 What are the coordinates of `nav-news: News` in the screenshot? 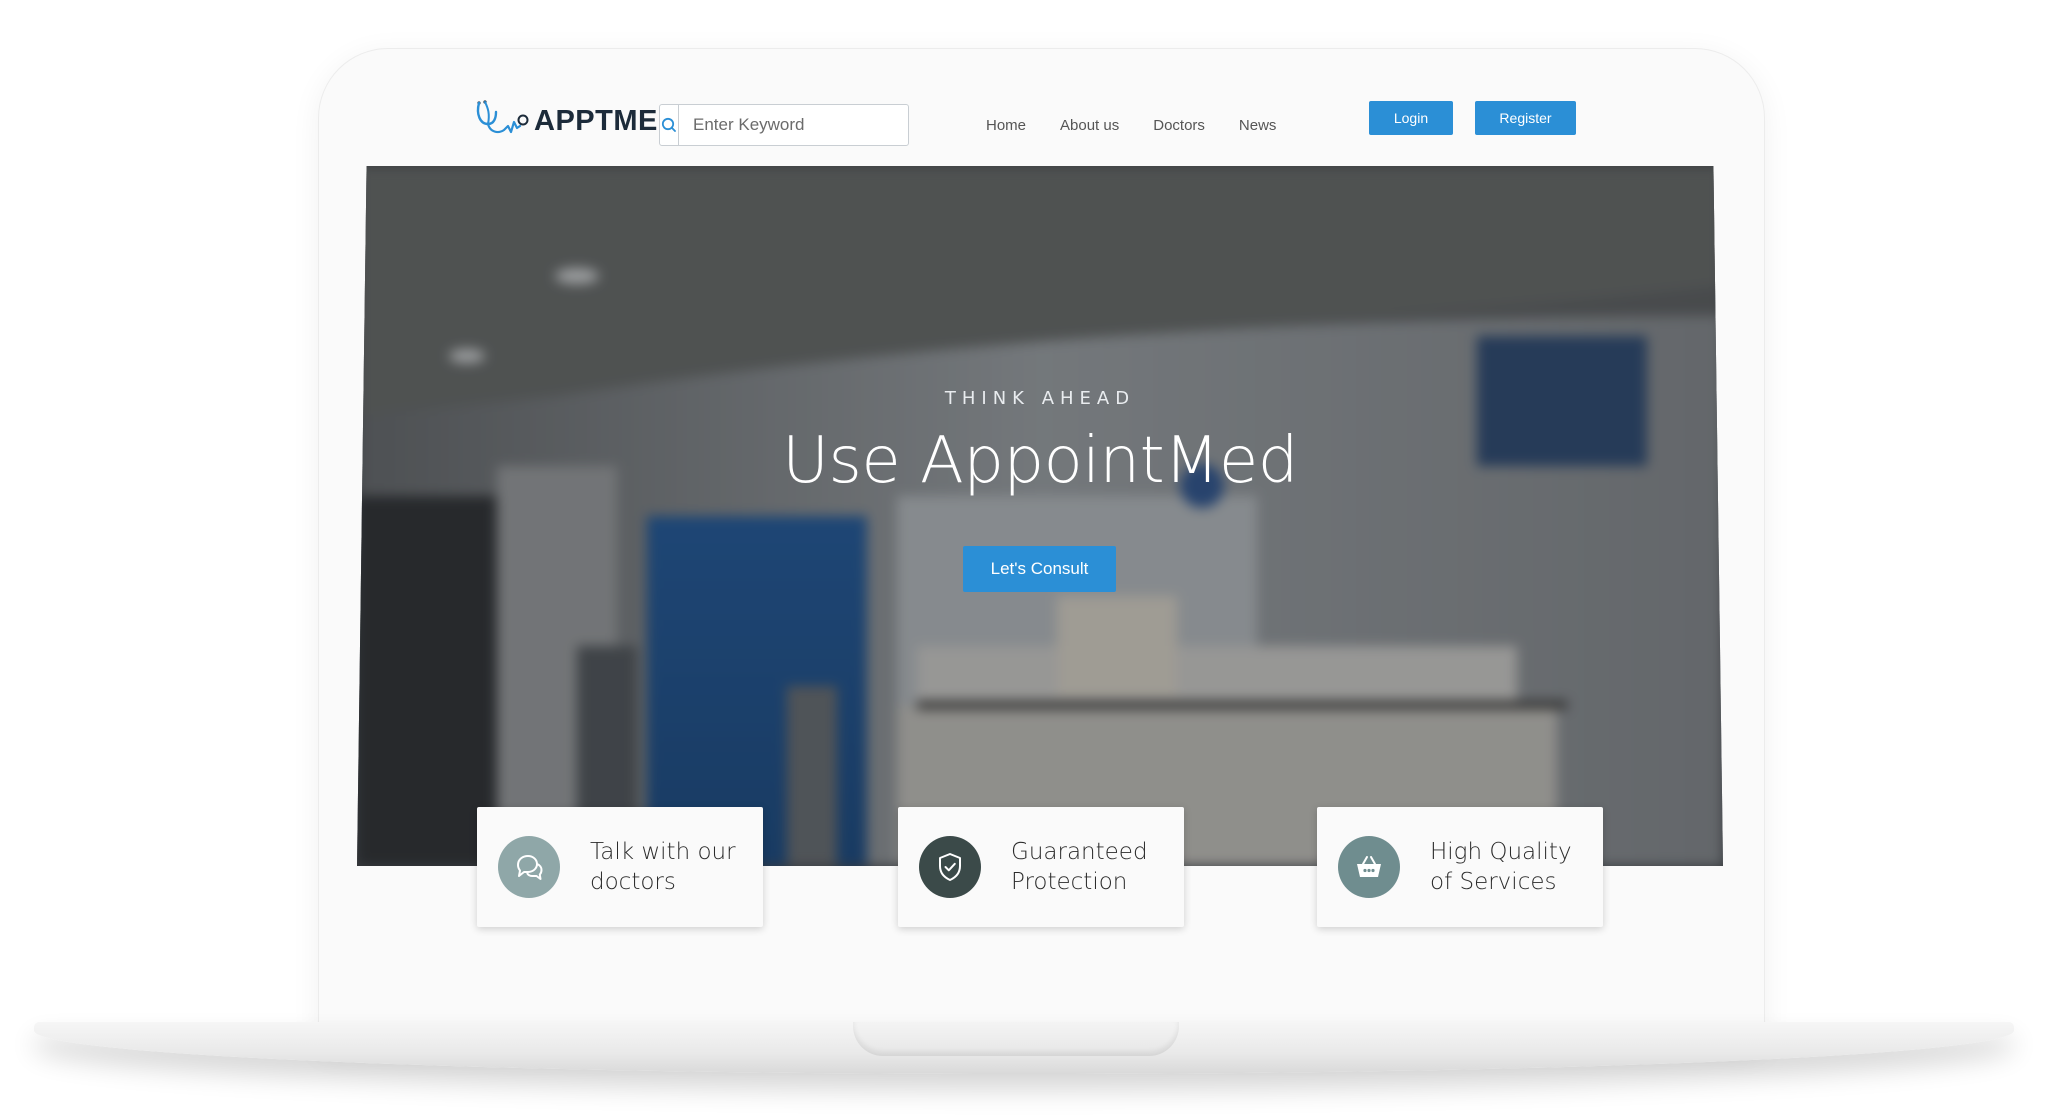 It's located at (1258, 125).